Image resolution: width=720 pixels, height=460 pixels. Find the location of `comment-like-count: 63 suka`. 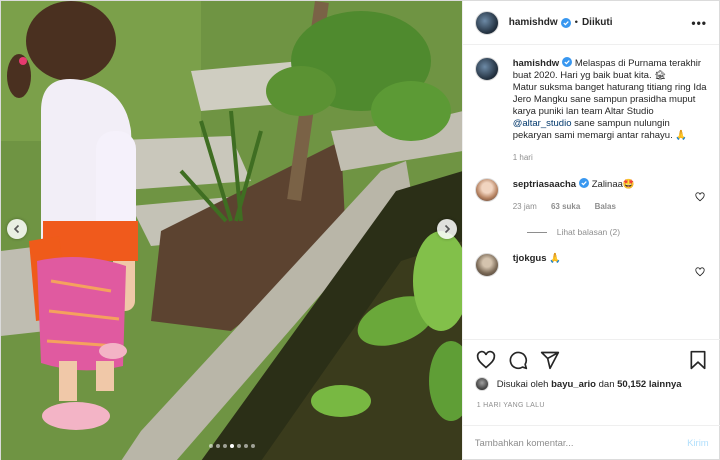

comment-like-count: 63 suka is located at coordinates (565, 206).